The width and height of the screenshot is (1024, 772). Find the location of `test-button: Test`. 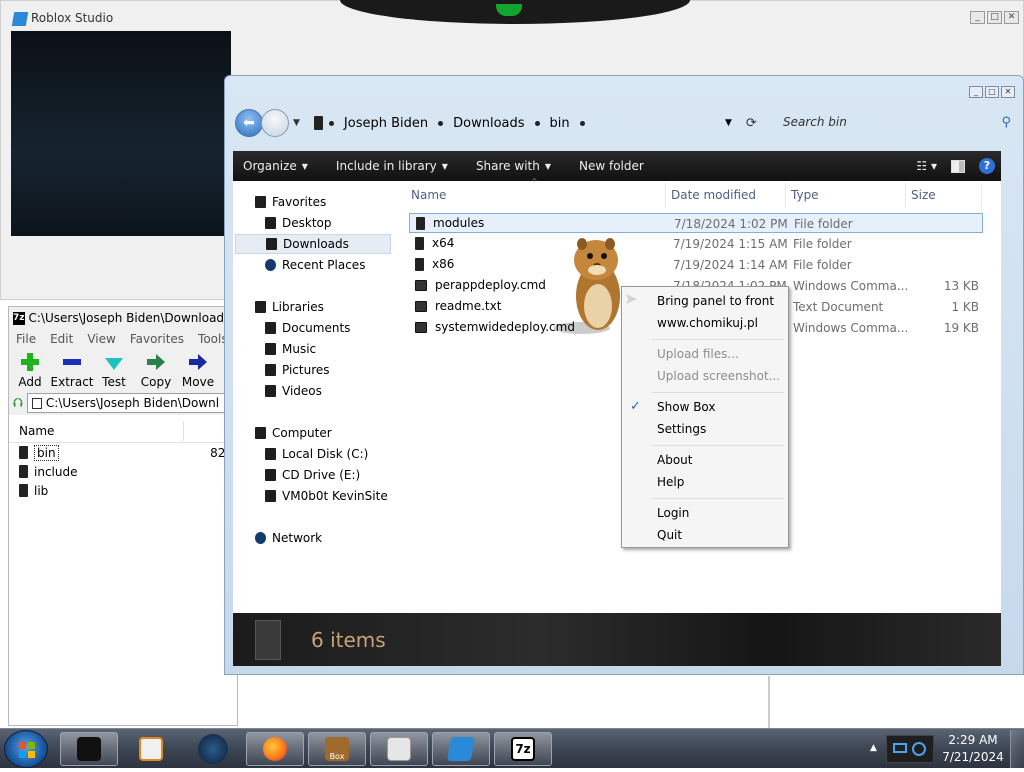

test-button: Test is located at coordinates (114, 370).